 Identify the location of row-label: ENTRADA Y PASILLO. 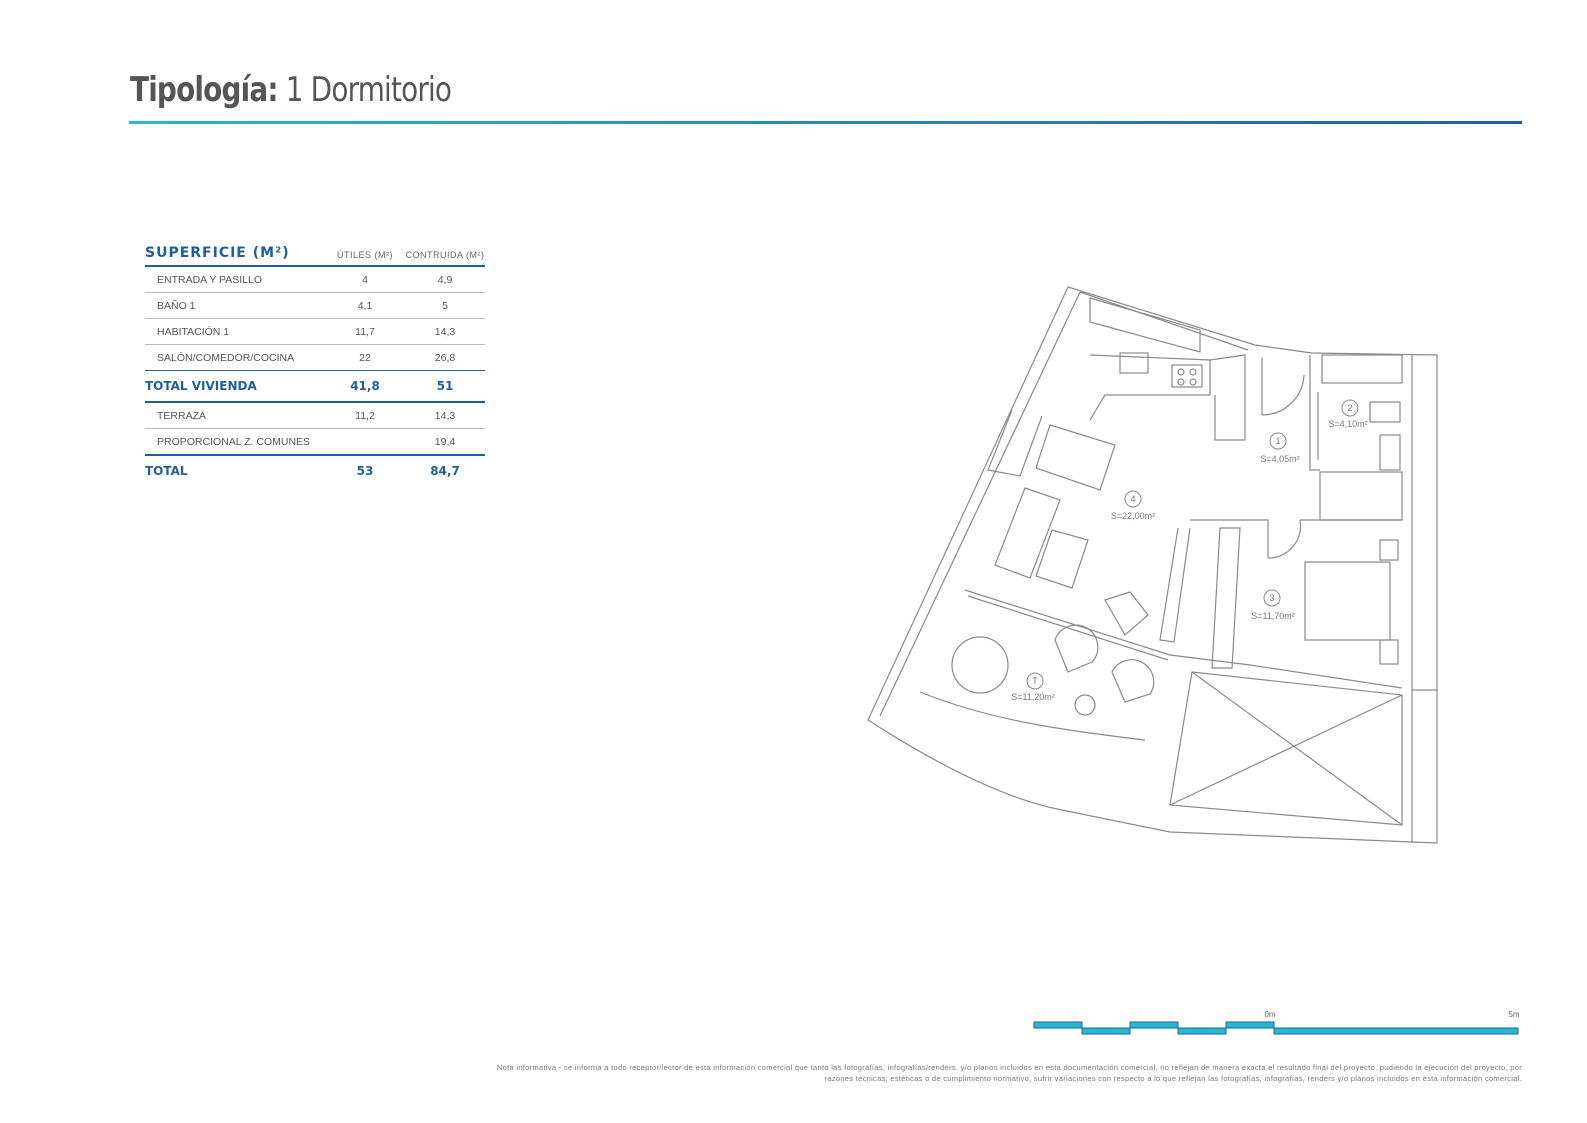
(210, 279).